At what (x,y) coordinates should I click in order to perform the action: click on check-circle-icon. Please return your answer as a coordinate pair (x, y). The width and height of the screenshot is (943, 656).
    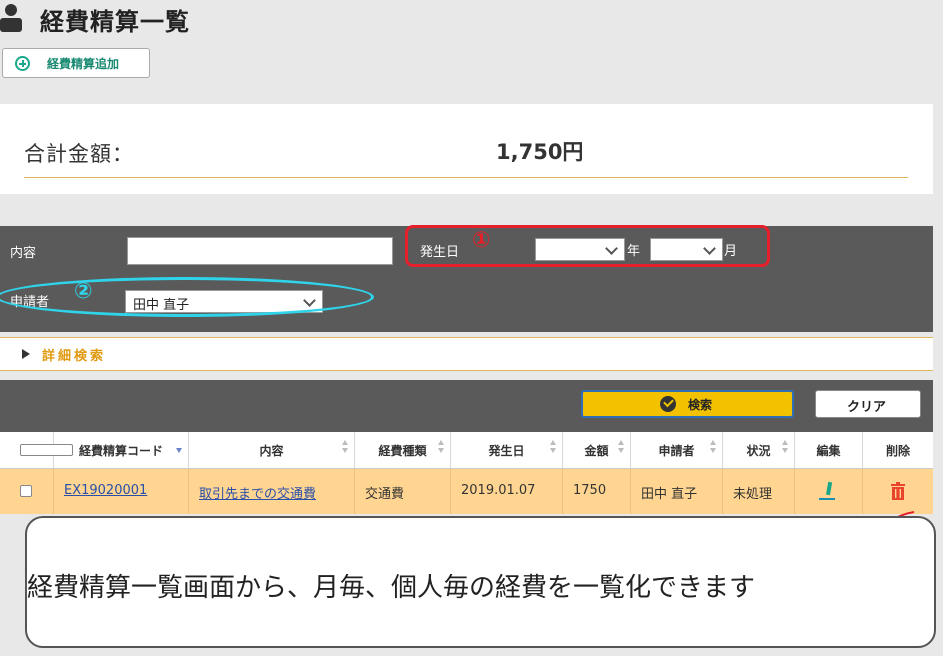
    Looking at the image, I should click on (668, 404).